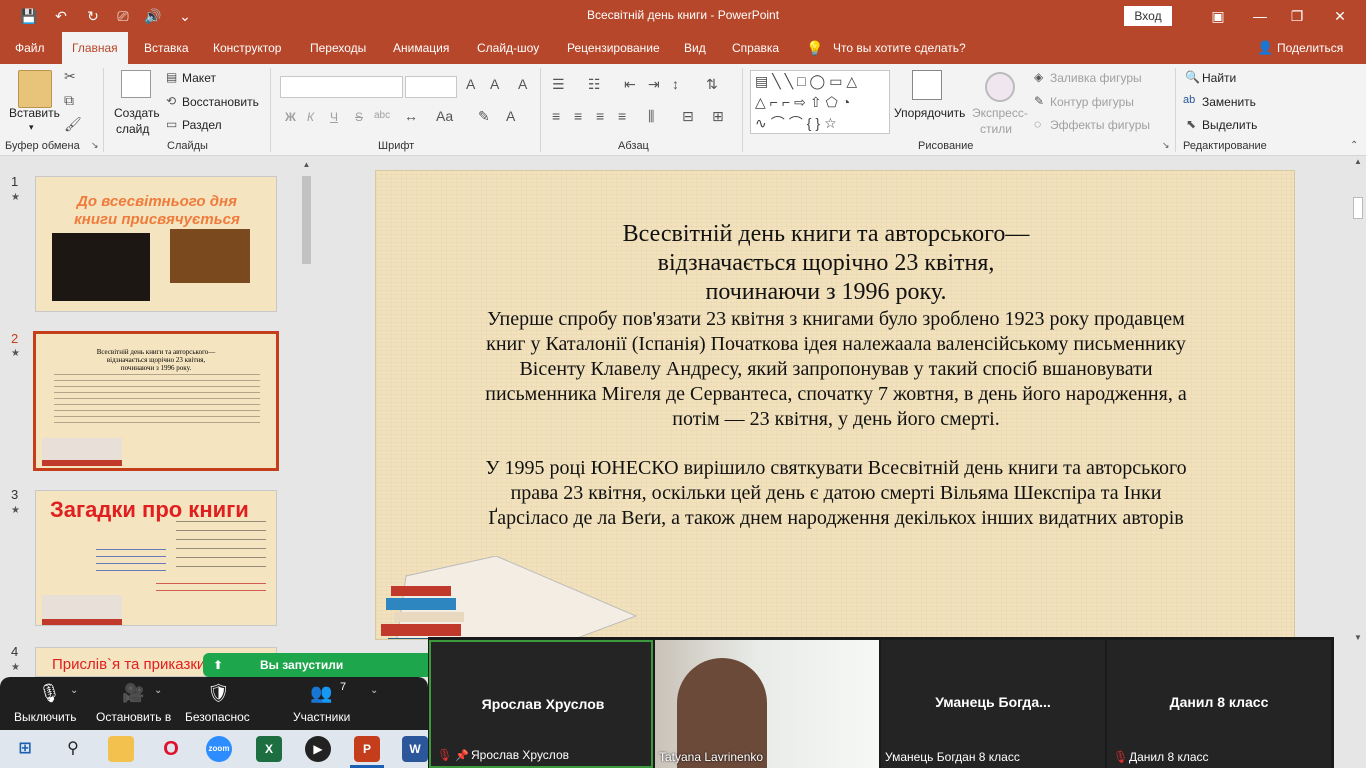  I want to click on quick-styles-icon, so click(1000, 87).